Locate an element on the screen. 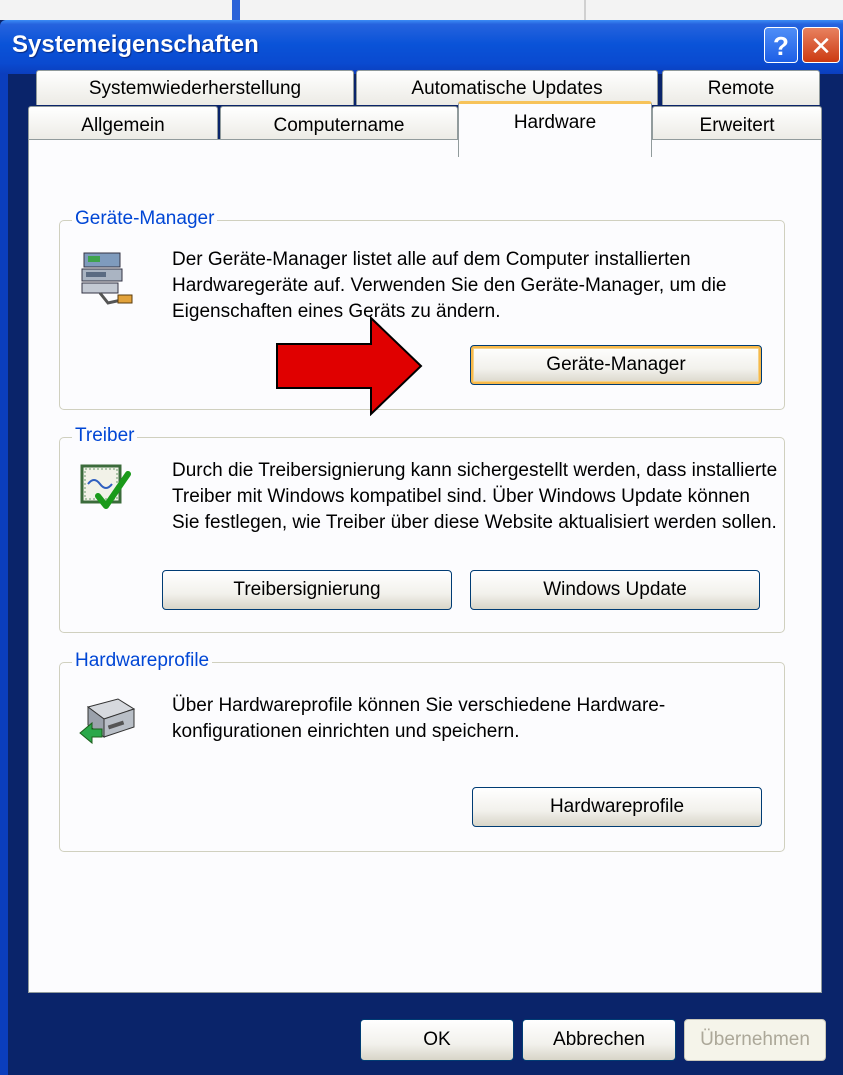  tab-automatische-updates: Automatische Updates is located at coordinates (507, 87).